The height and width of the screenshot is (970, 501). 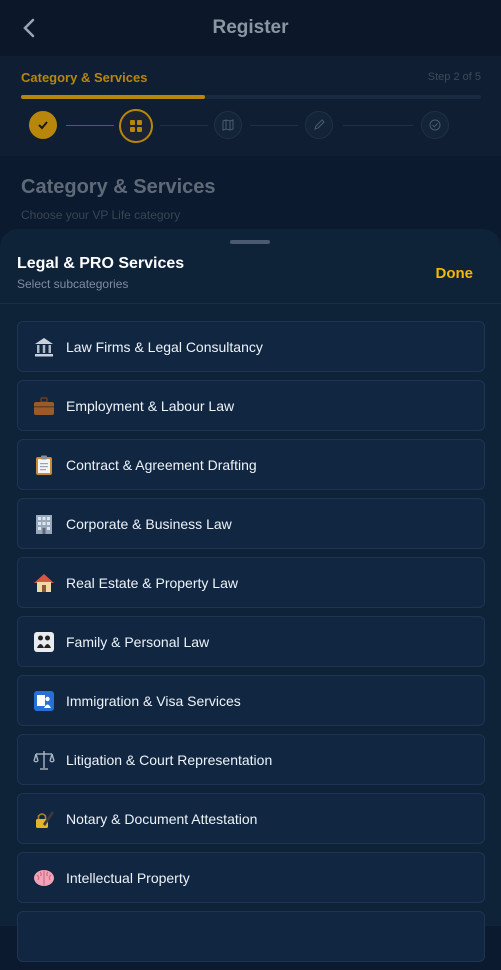 I want to click on map-icon, so click(x=228, y=125).